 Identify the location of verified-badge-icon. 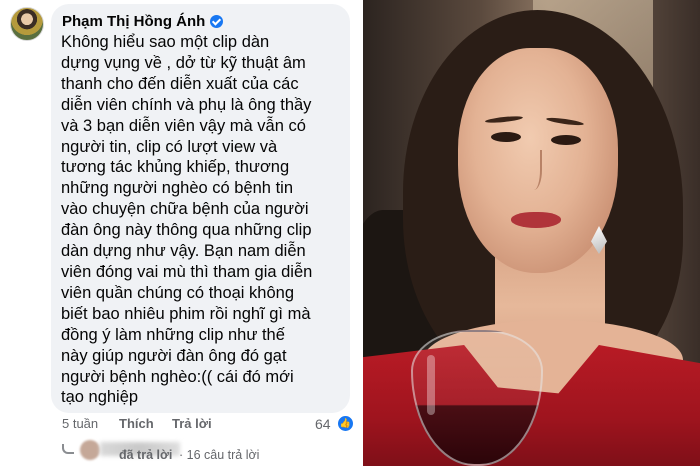
(217, 21).